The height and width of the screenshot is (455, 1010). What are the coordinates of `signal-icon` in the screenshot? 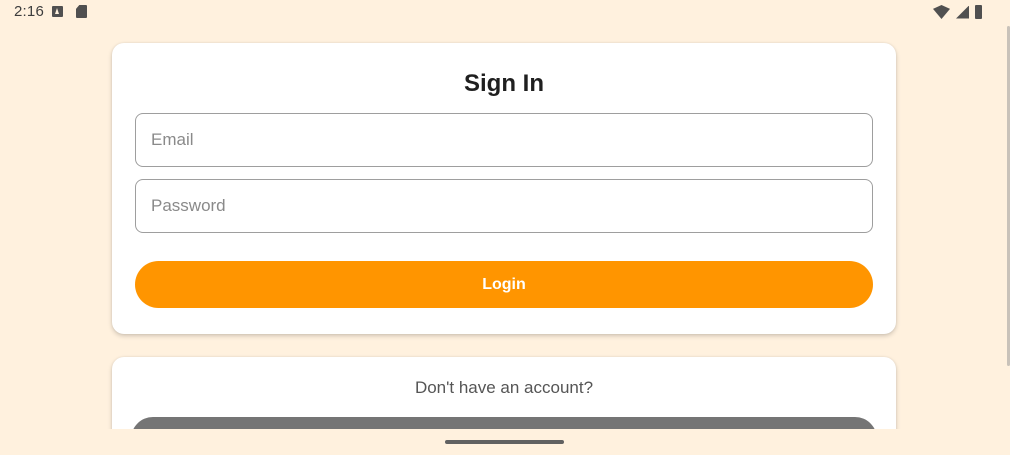 It's located at (962, 12).